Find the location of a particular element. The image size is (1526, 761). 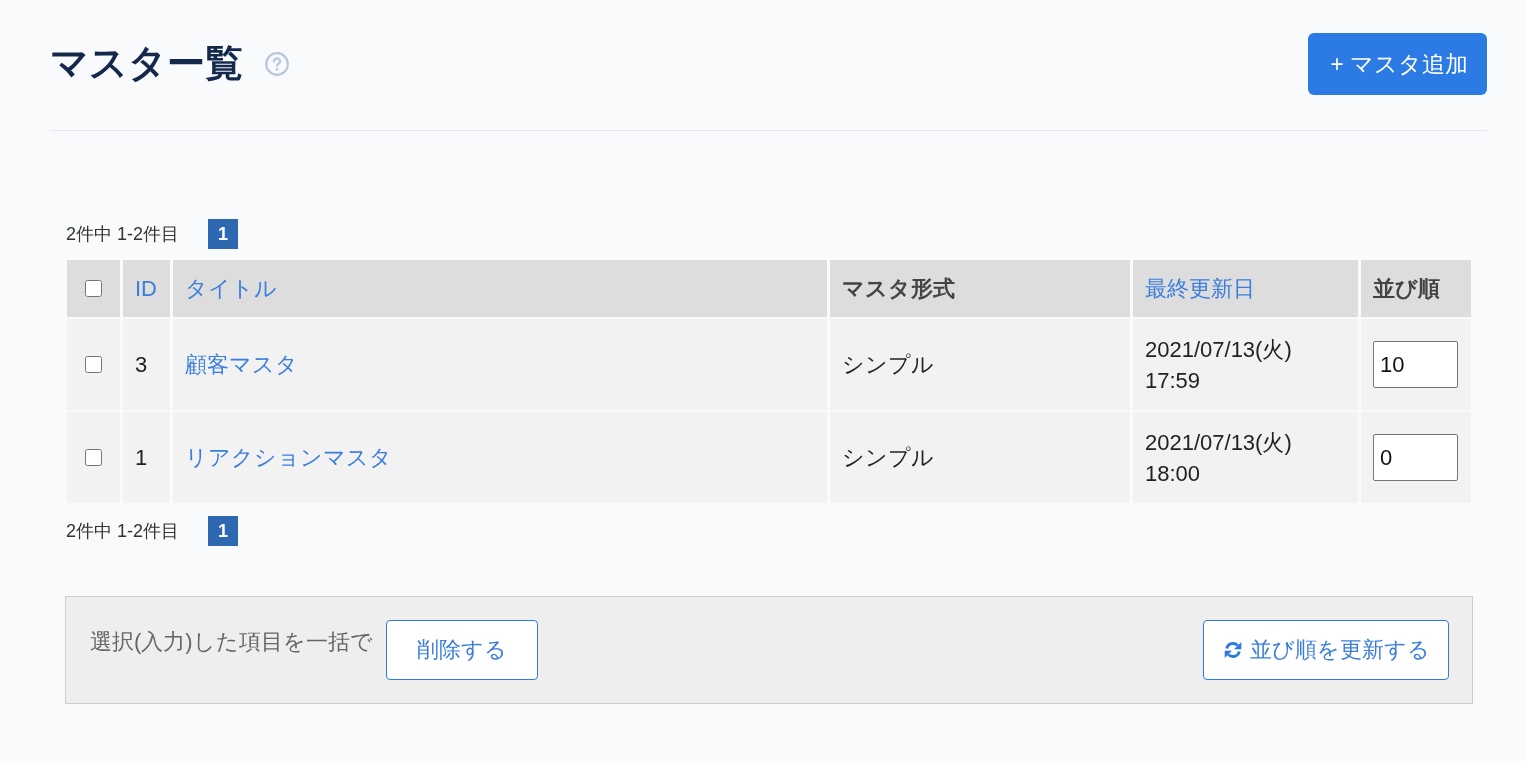

order-input: 0 is located at coordinates (1415, 457).